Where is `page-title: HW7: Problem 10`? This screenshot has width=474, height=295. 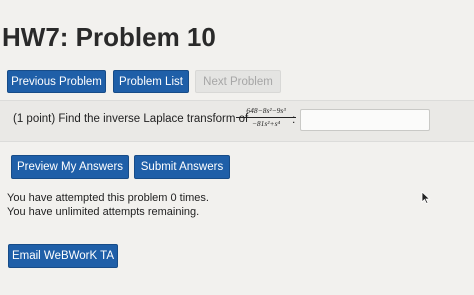 page-title: HW7: Problem 10 is located at coordinates (109, 37).